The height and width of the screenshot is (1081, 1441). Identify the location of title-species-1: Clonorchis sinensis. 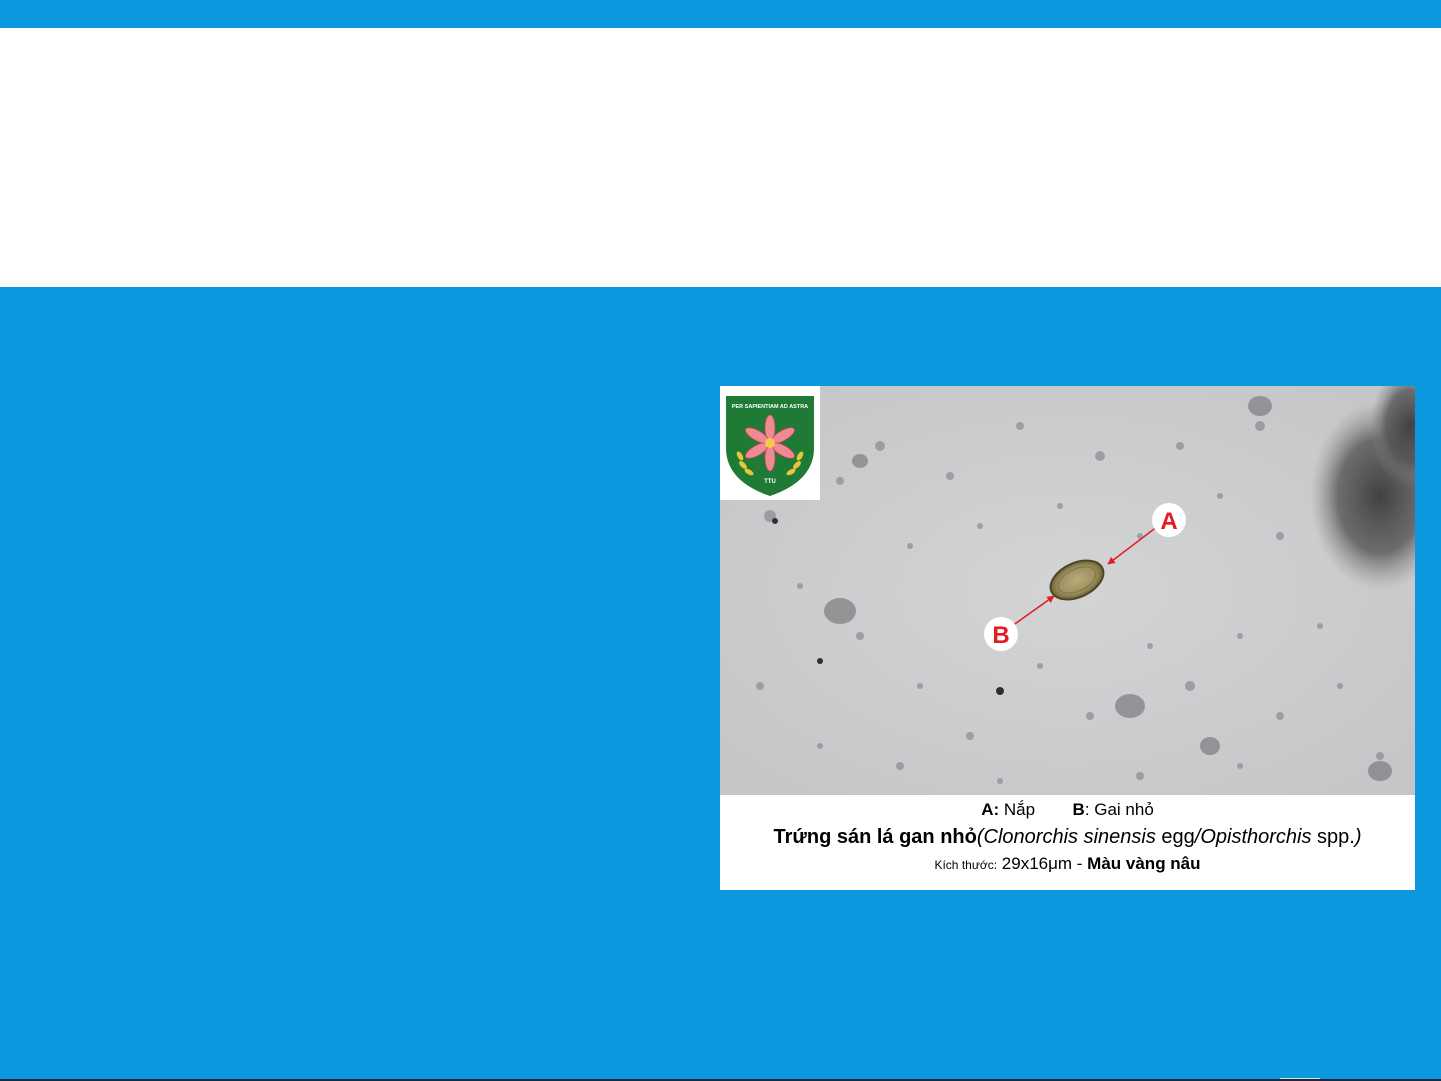
(1069, 837).